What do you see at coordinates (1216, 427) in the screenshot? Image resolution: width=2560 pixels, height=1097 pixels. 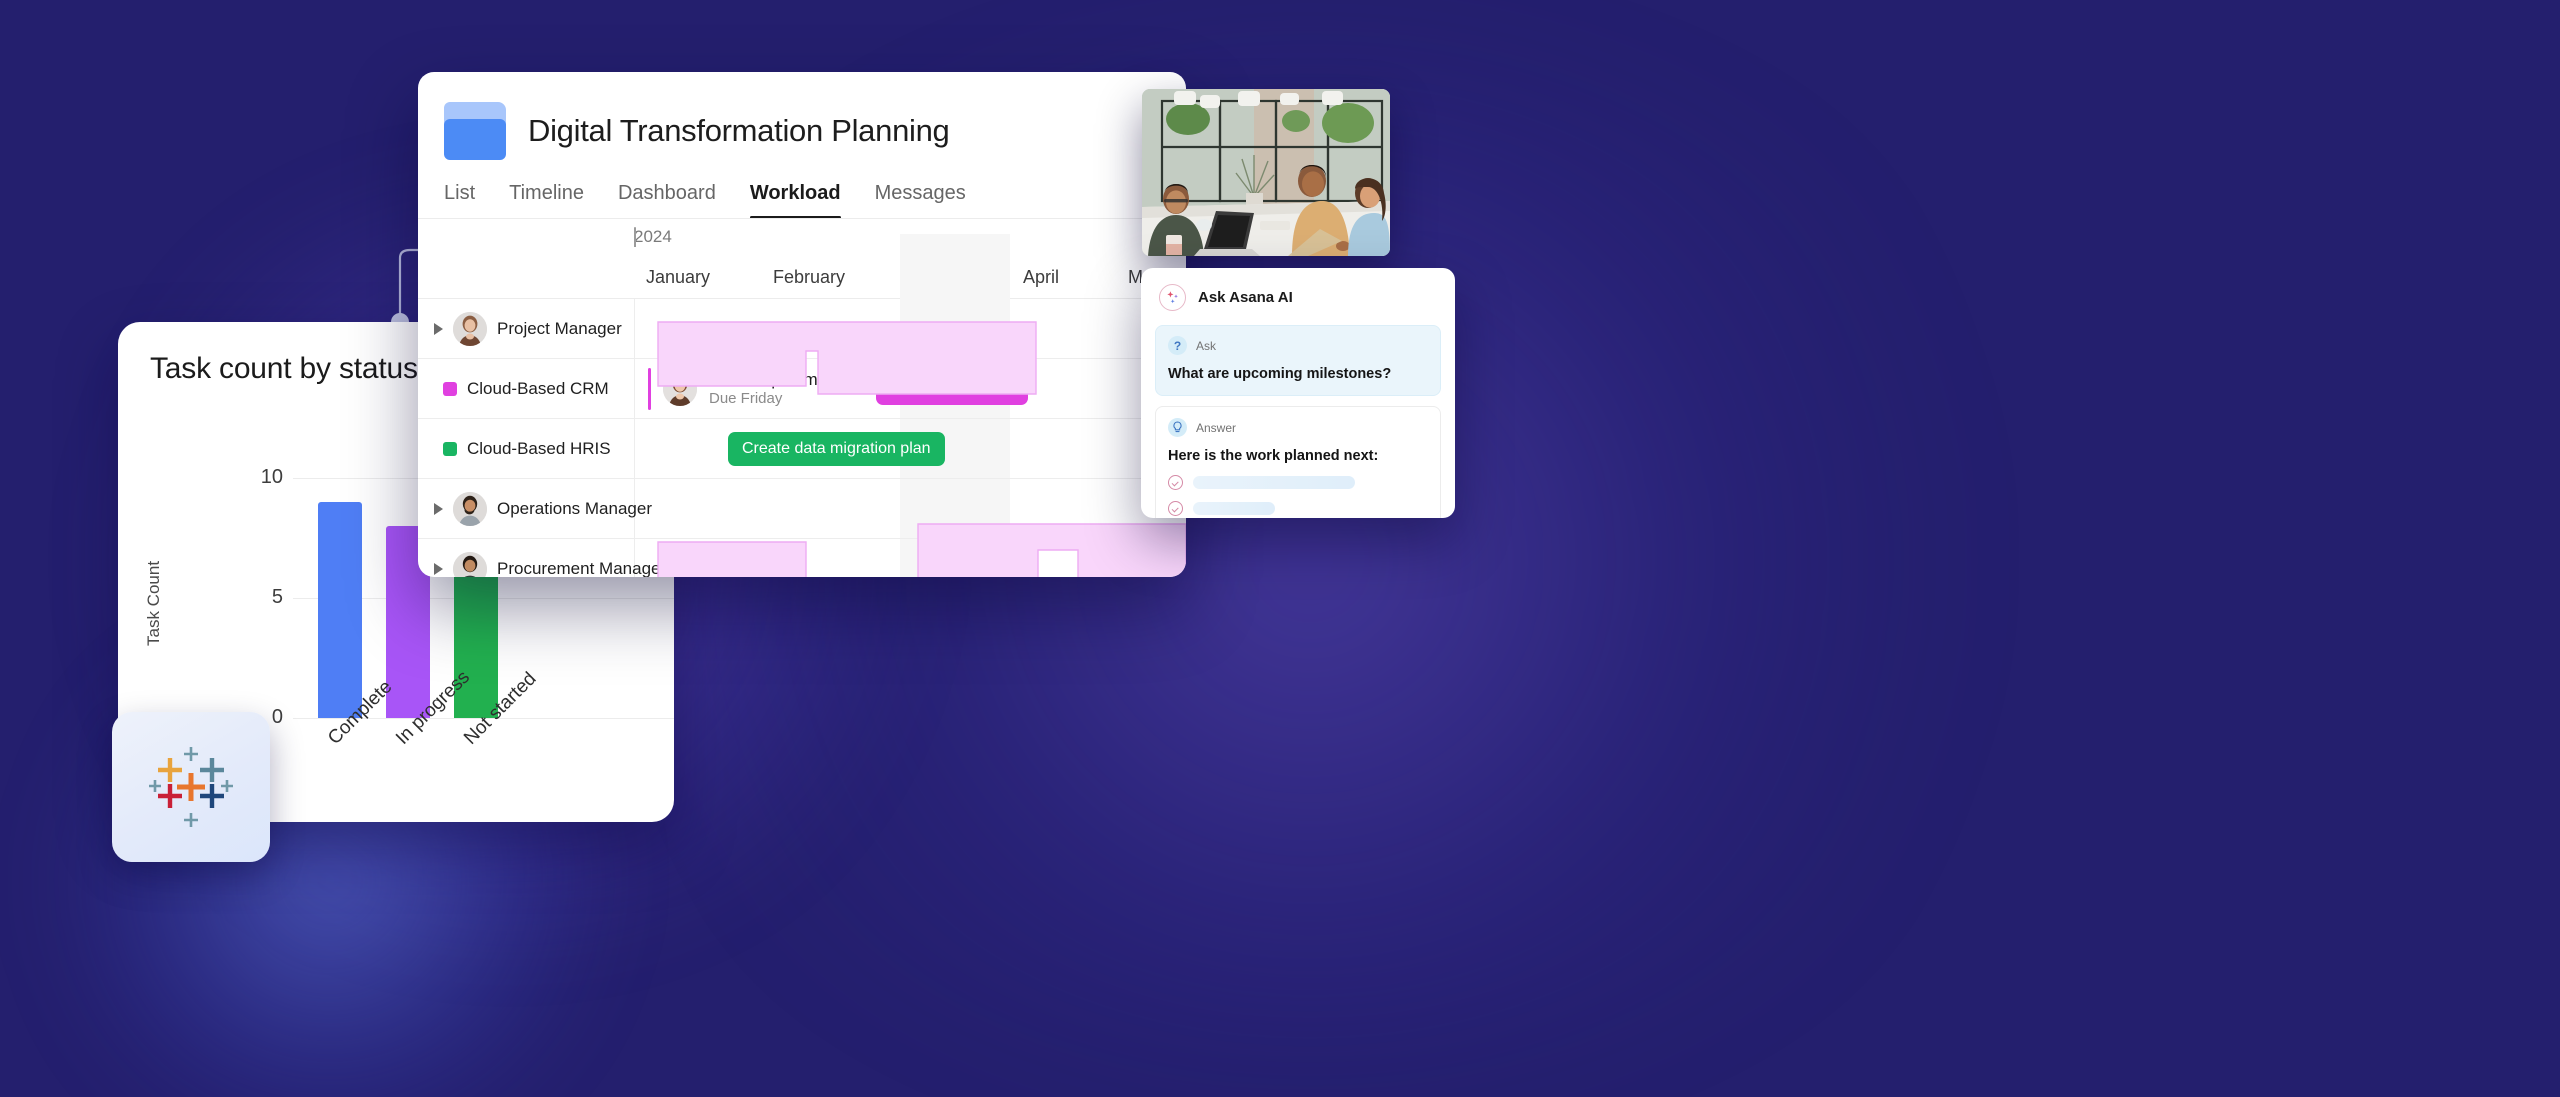 I see `answer-label: Answer` at bounding box center [1216, 427].